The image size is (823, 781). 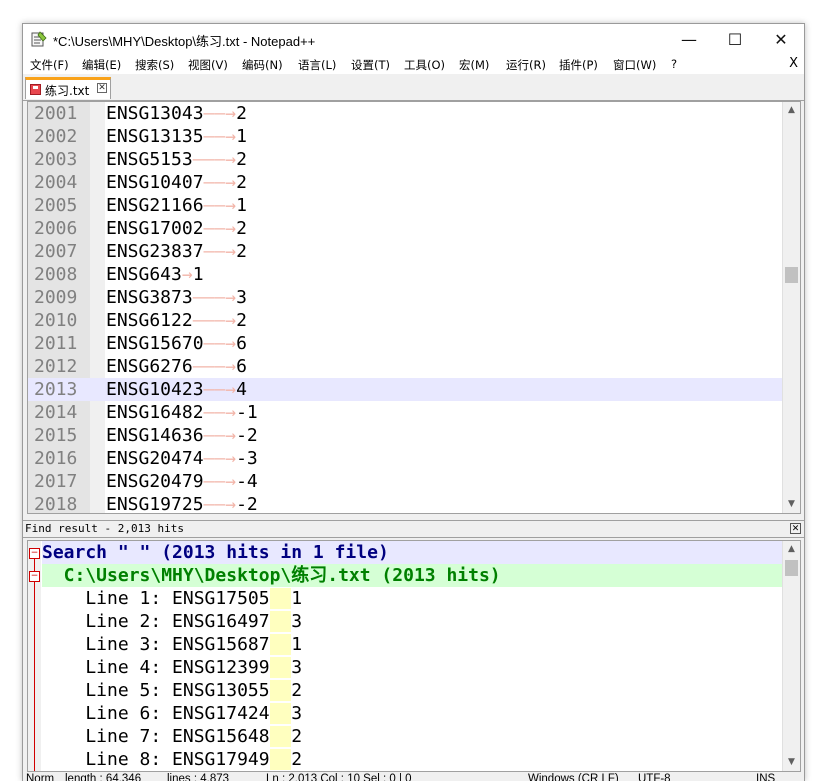 What do you see at coordinates (241, 366) in the screenshot?
I see `gene-value: 6` at bounding box center [241, 366].